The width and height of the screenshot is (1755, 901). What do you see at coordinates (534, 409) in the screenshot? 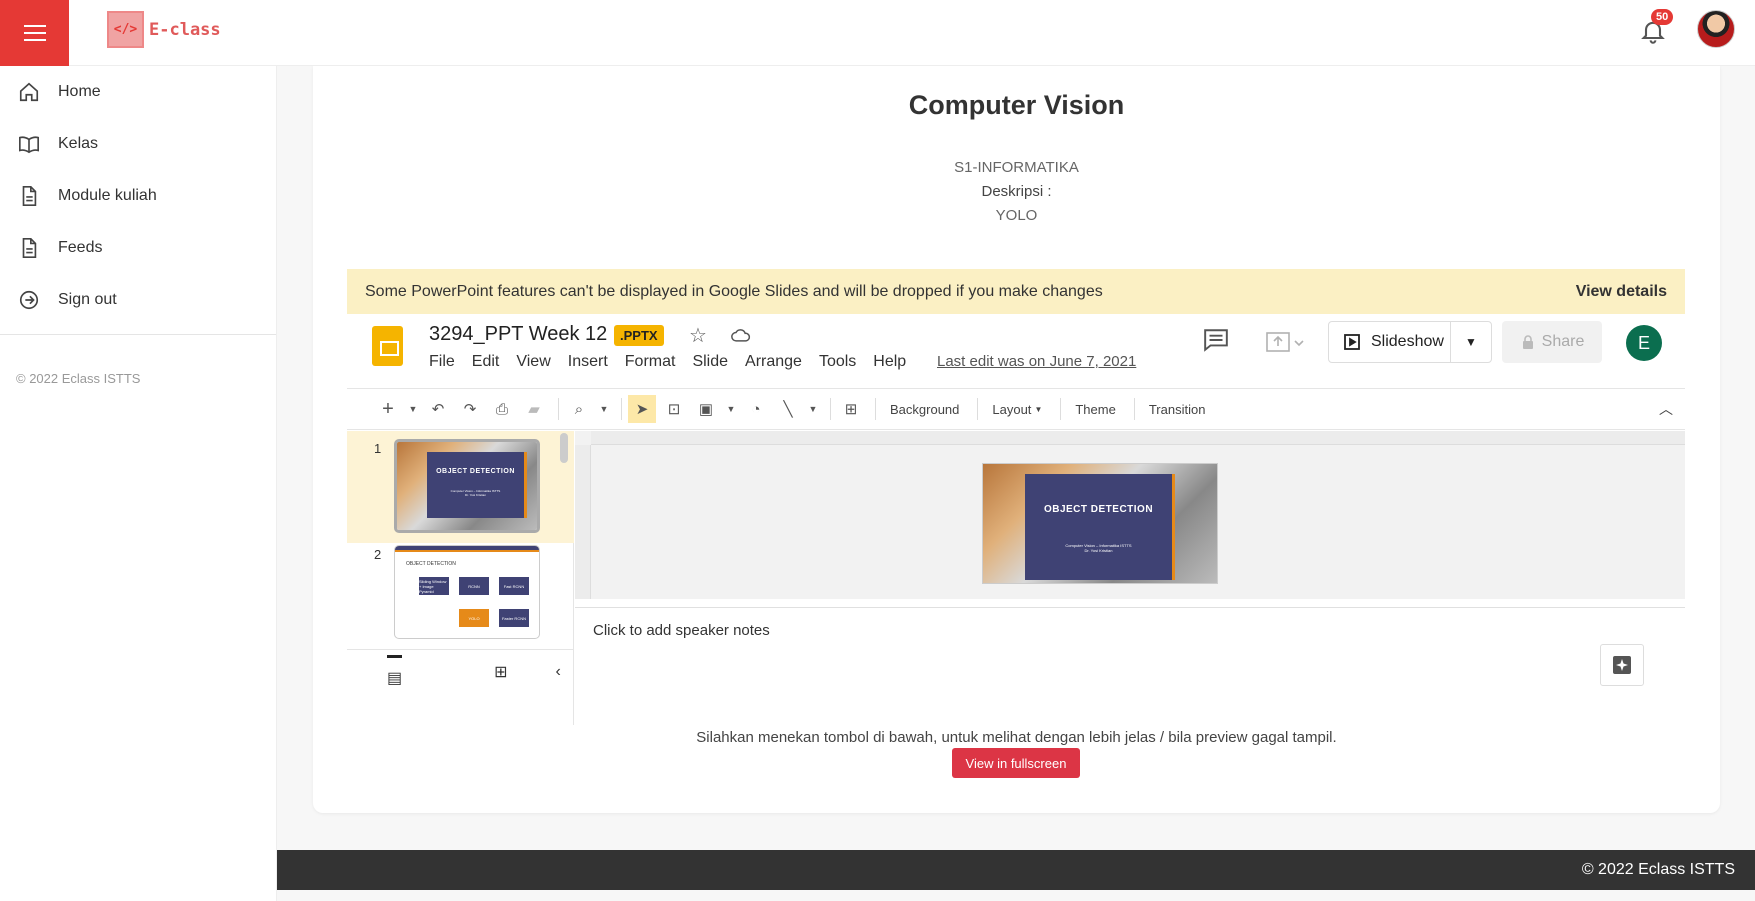
I see `paint-format-icon: ▰` at bounding box center [534, 409].